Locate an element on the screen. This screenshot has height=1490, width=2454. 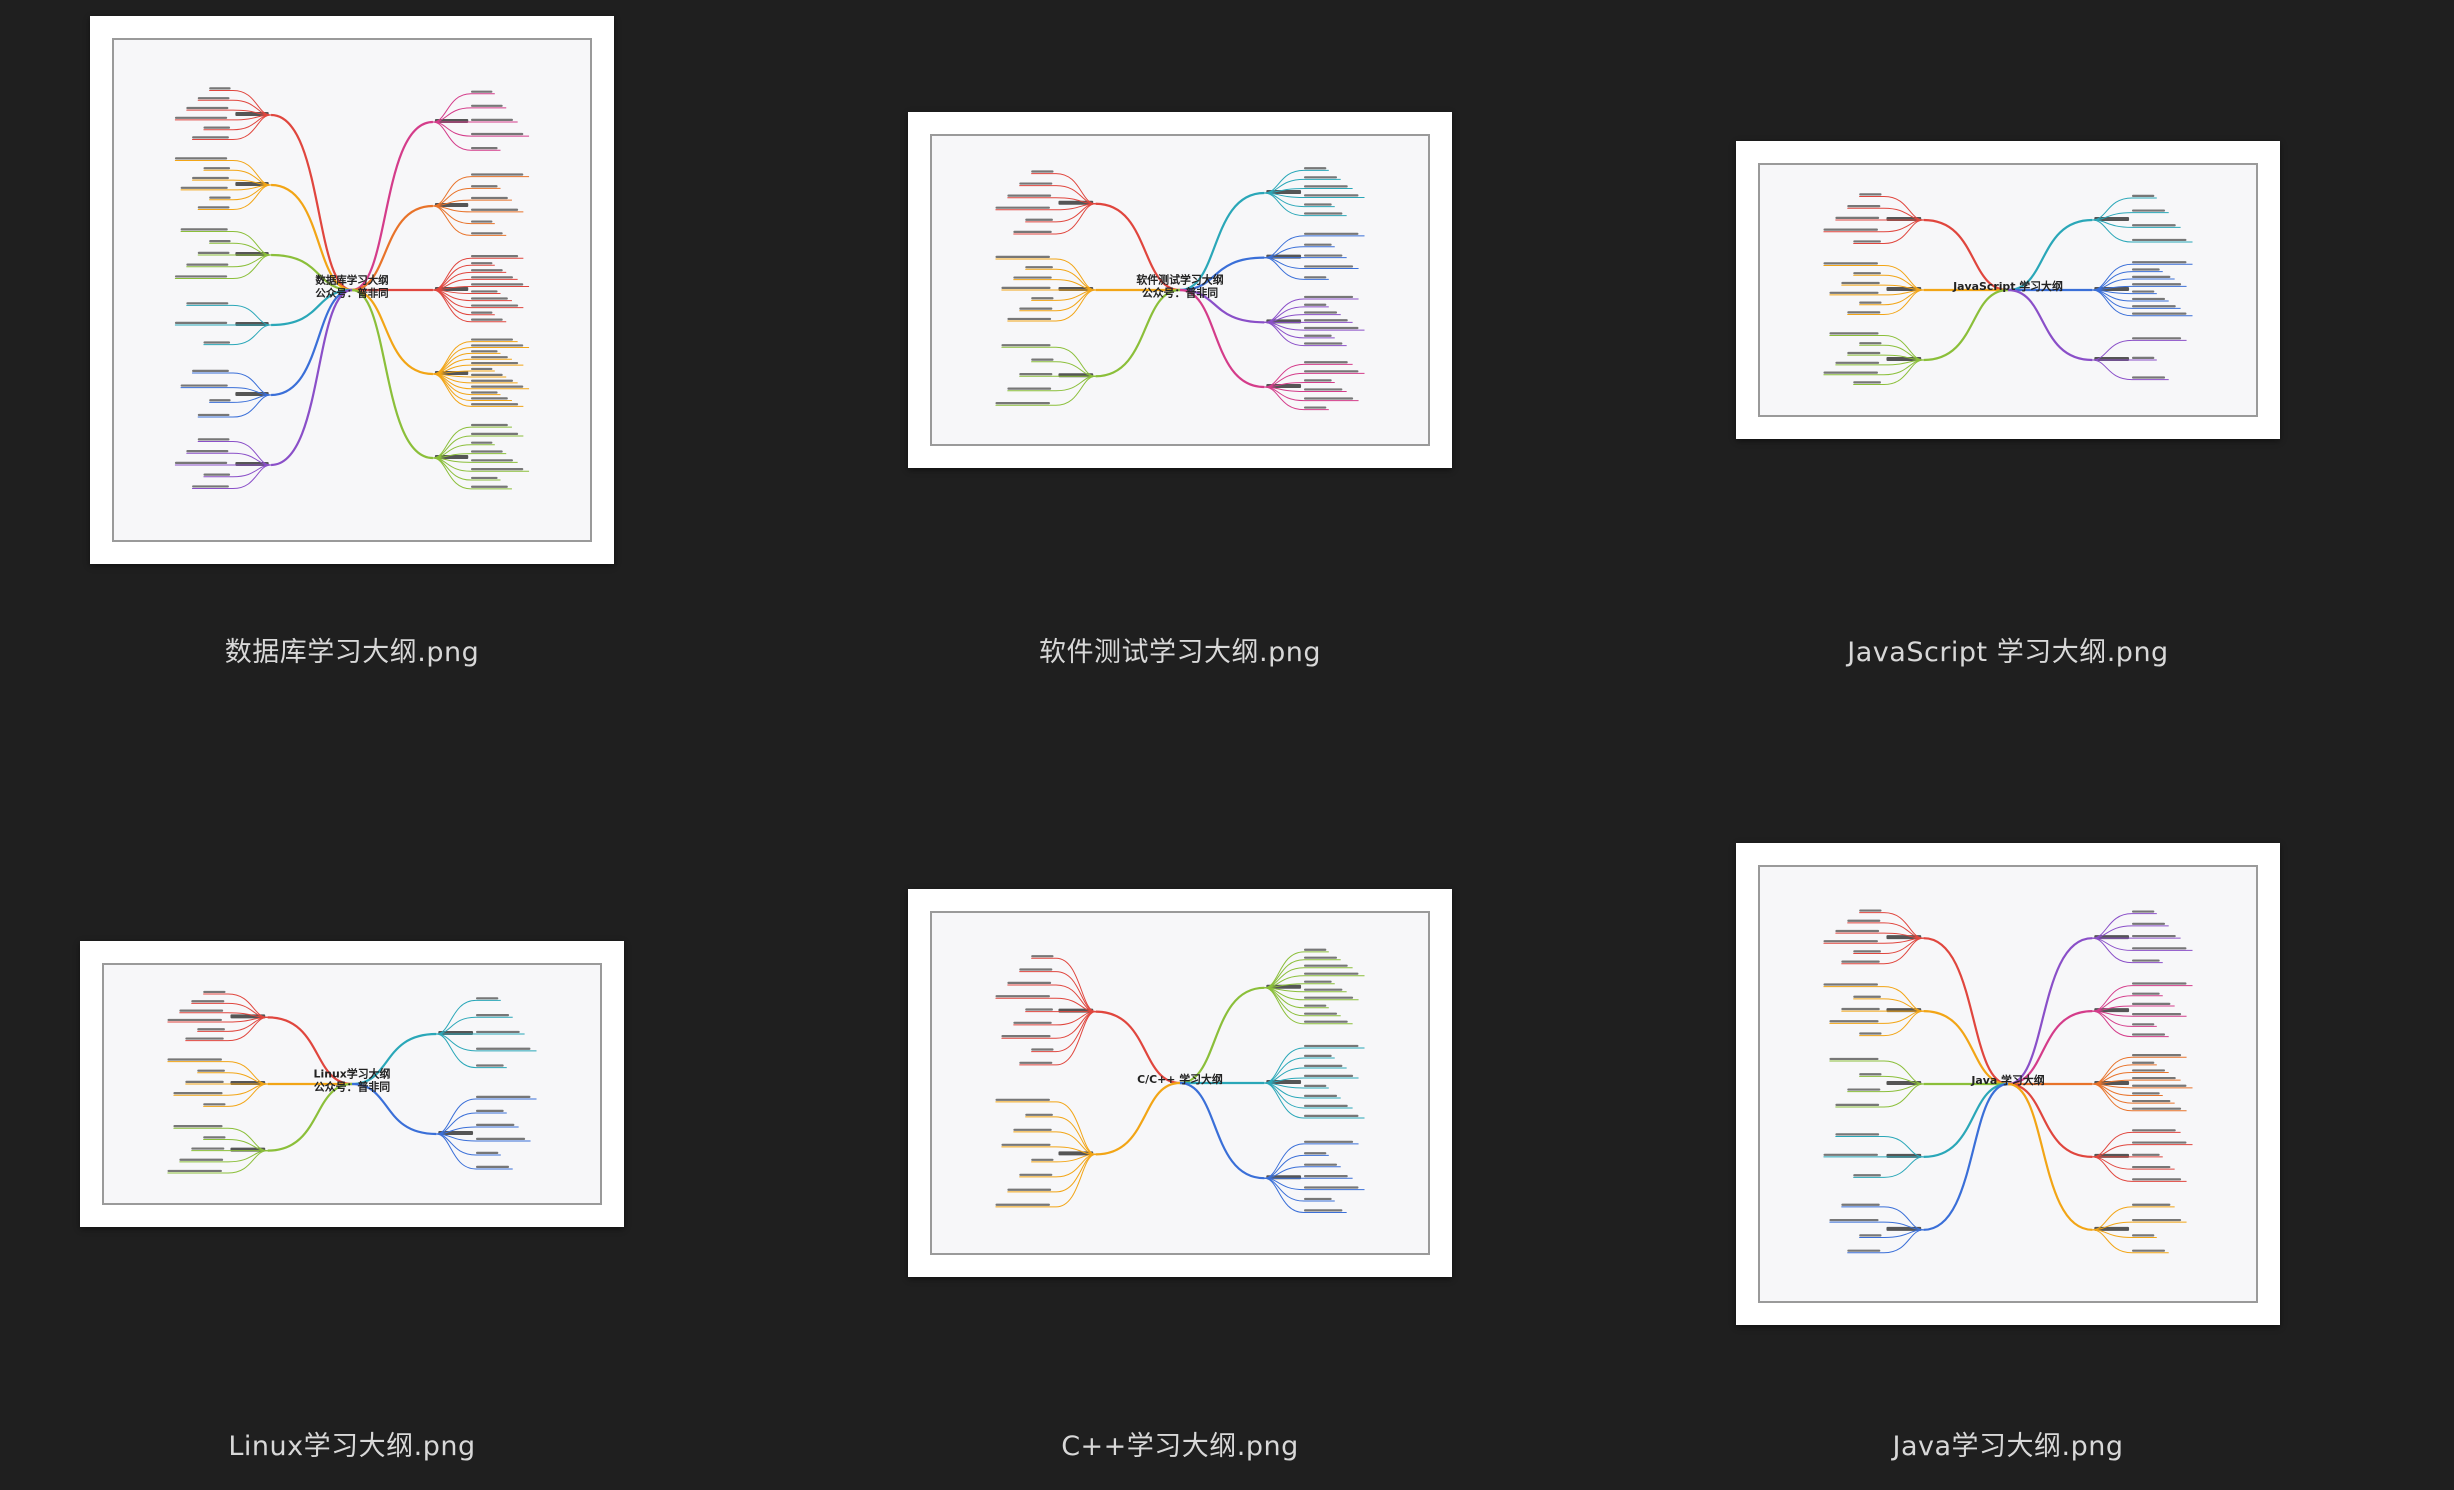
thumbnail-cpp: C/C++ 学习大纲 is located at coordinates (1180, 1083).